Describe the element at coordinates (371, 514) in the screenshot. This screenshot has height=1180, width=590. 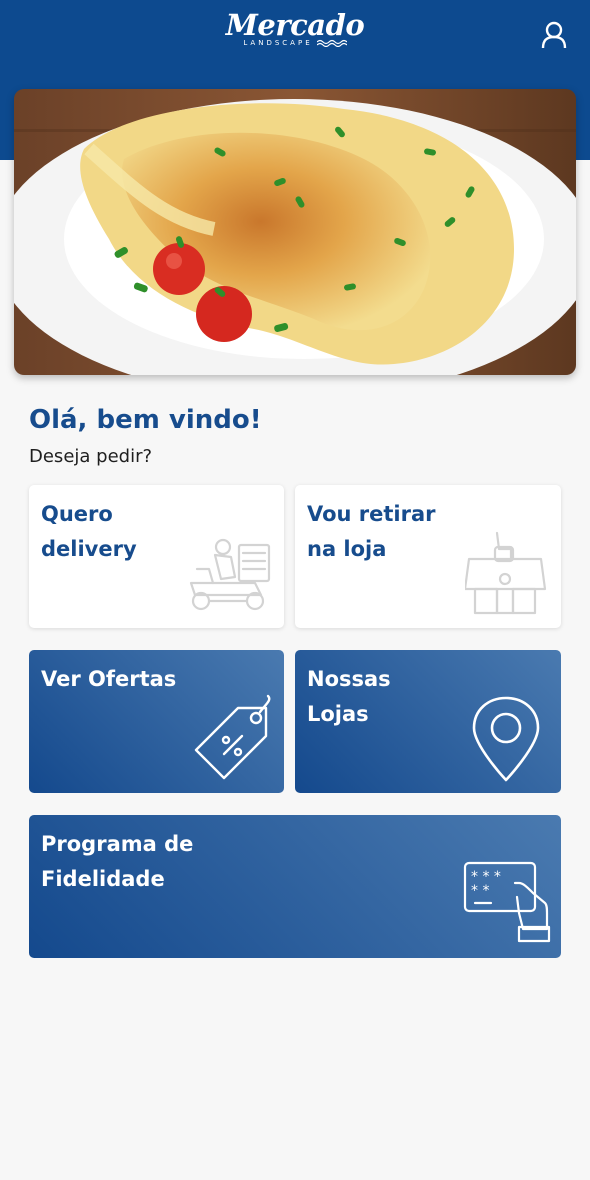
I see `pickup-card-line1: Vou retirar` at that location.